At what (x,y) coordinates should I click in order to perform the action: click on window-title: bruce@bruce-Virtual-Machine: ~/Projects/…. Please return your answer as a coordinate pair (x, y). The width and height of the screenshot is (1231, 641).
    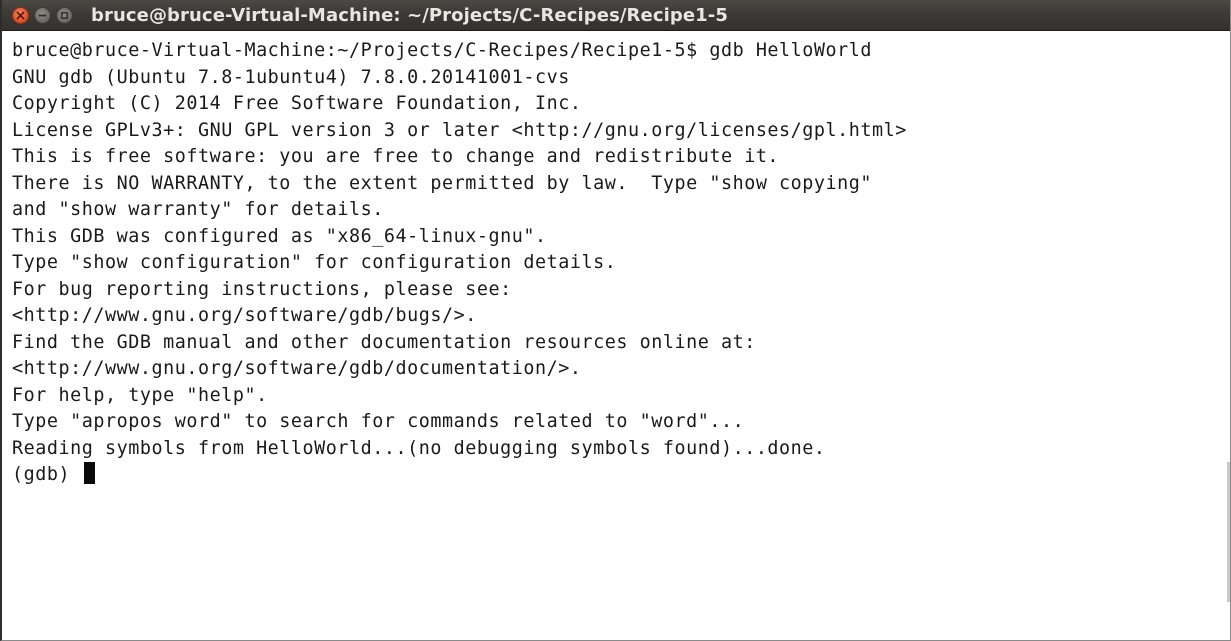
    Looking at the image, I should click on (409, 15).